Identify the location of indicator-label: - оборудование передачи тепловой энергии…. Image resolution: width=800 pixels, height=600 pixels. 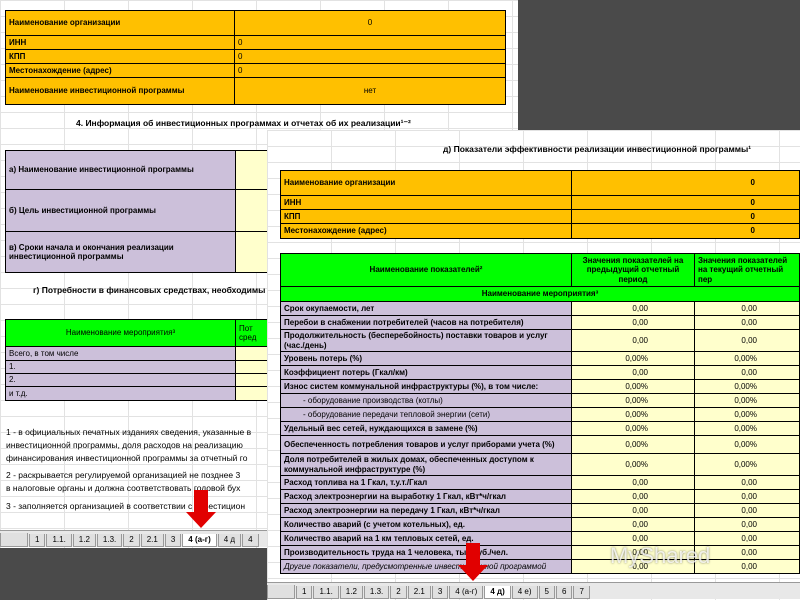
(426, 414).